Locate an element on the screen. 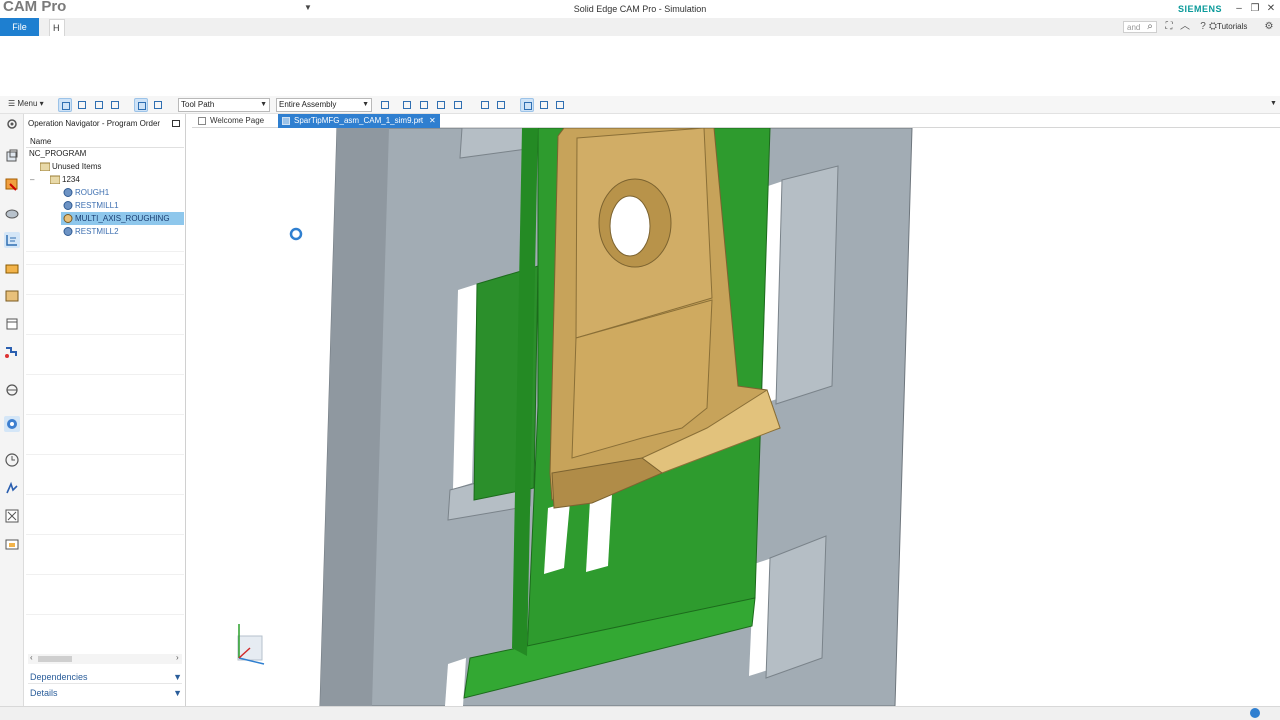 The width and height of the screenshot is (1280, 720). folder-icon is located at coordinates (45, 166).